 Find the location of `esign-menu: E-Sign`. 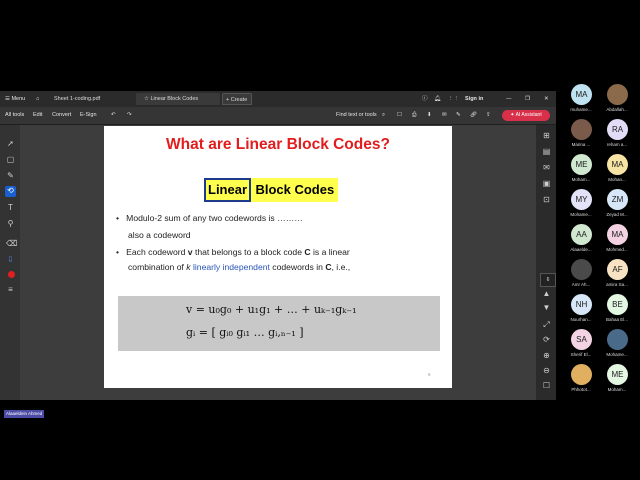

esign-menu: E-Sign is located at coordinates (88, 115).